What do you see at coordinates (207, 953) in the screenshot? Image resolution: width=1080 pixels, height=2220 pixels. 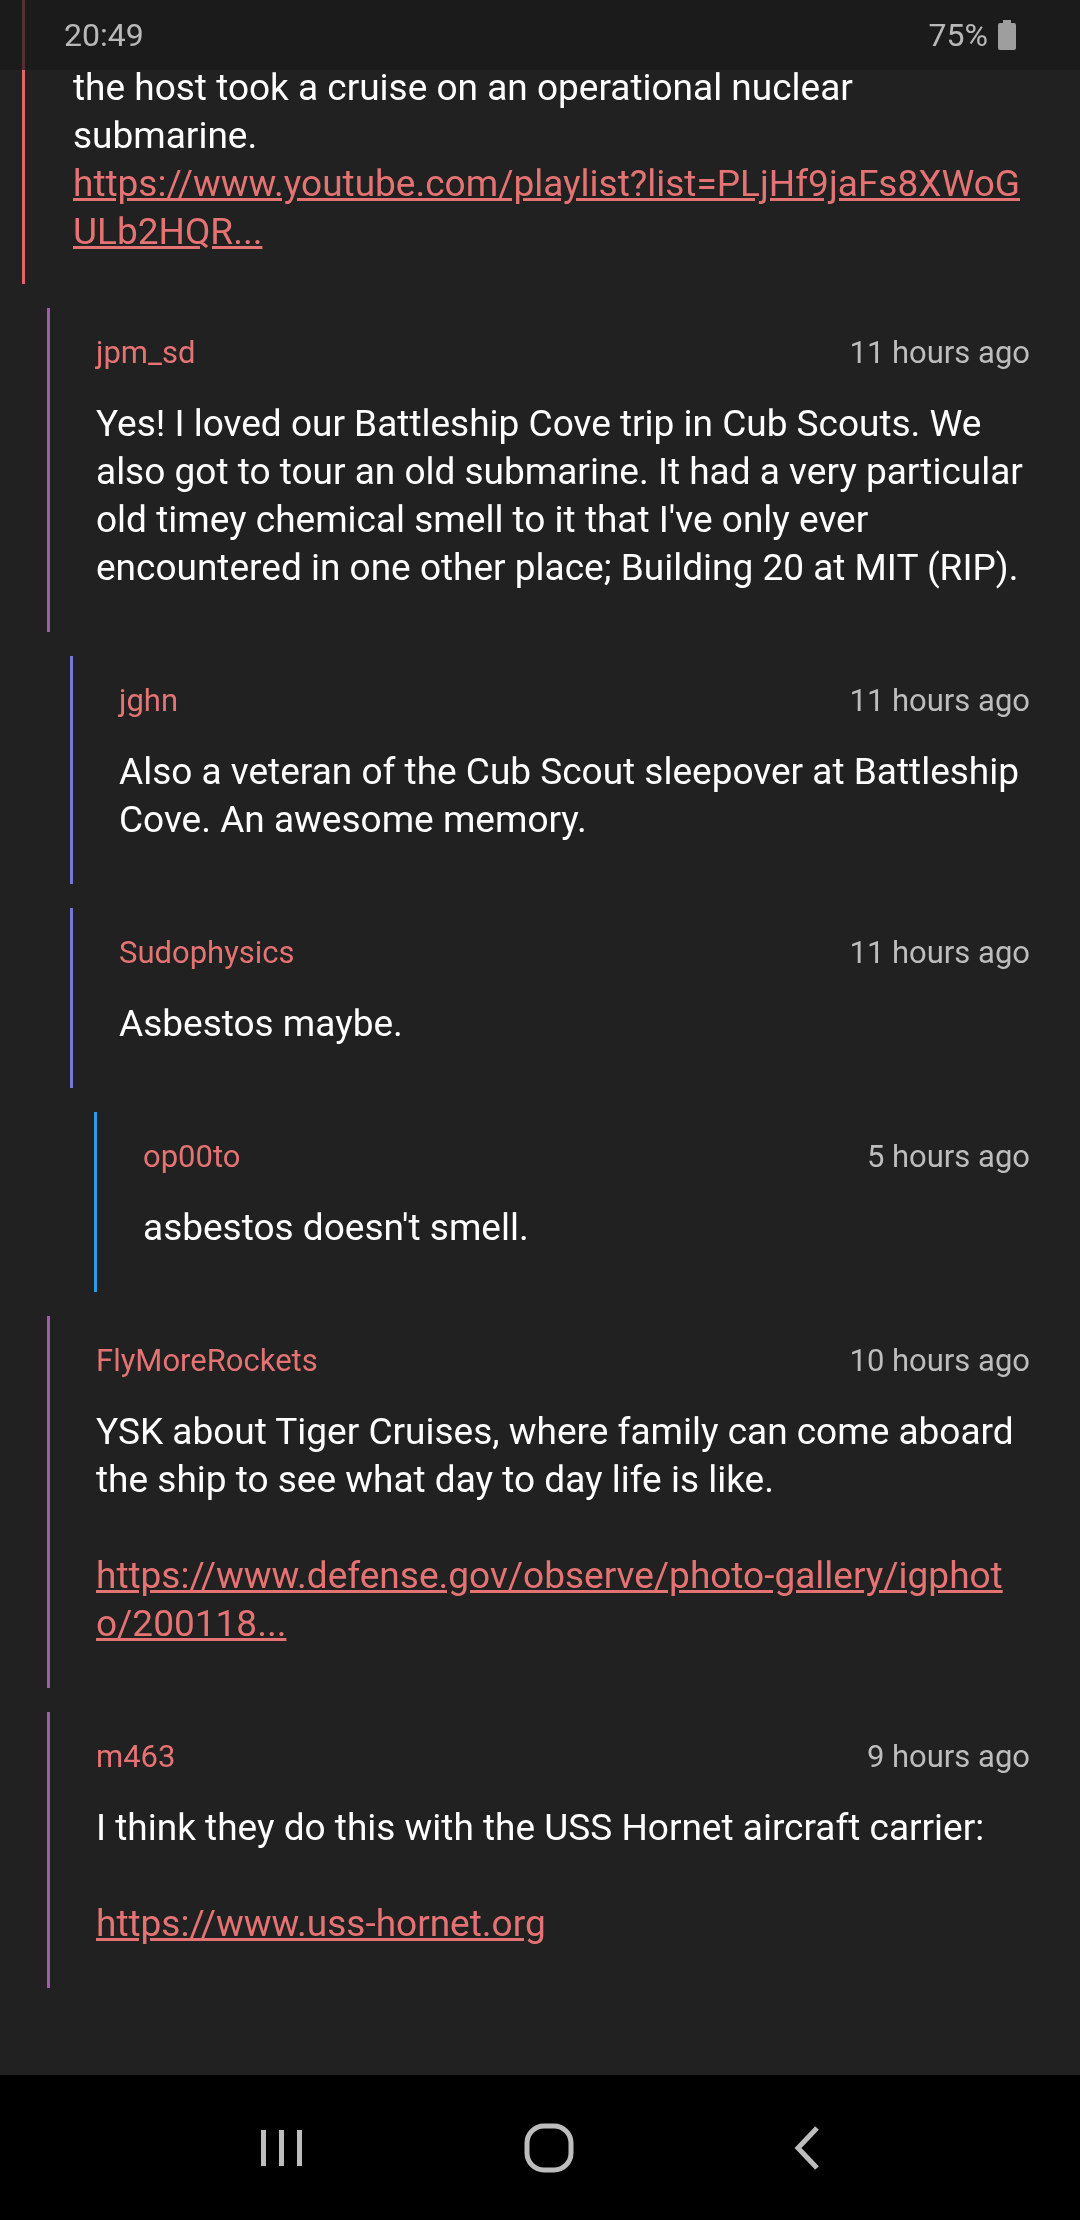 I see `username-link: Sudophysics` at bounding box center [207, 953].